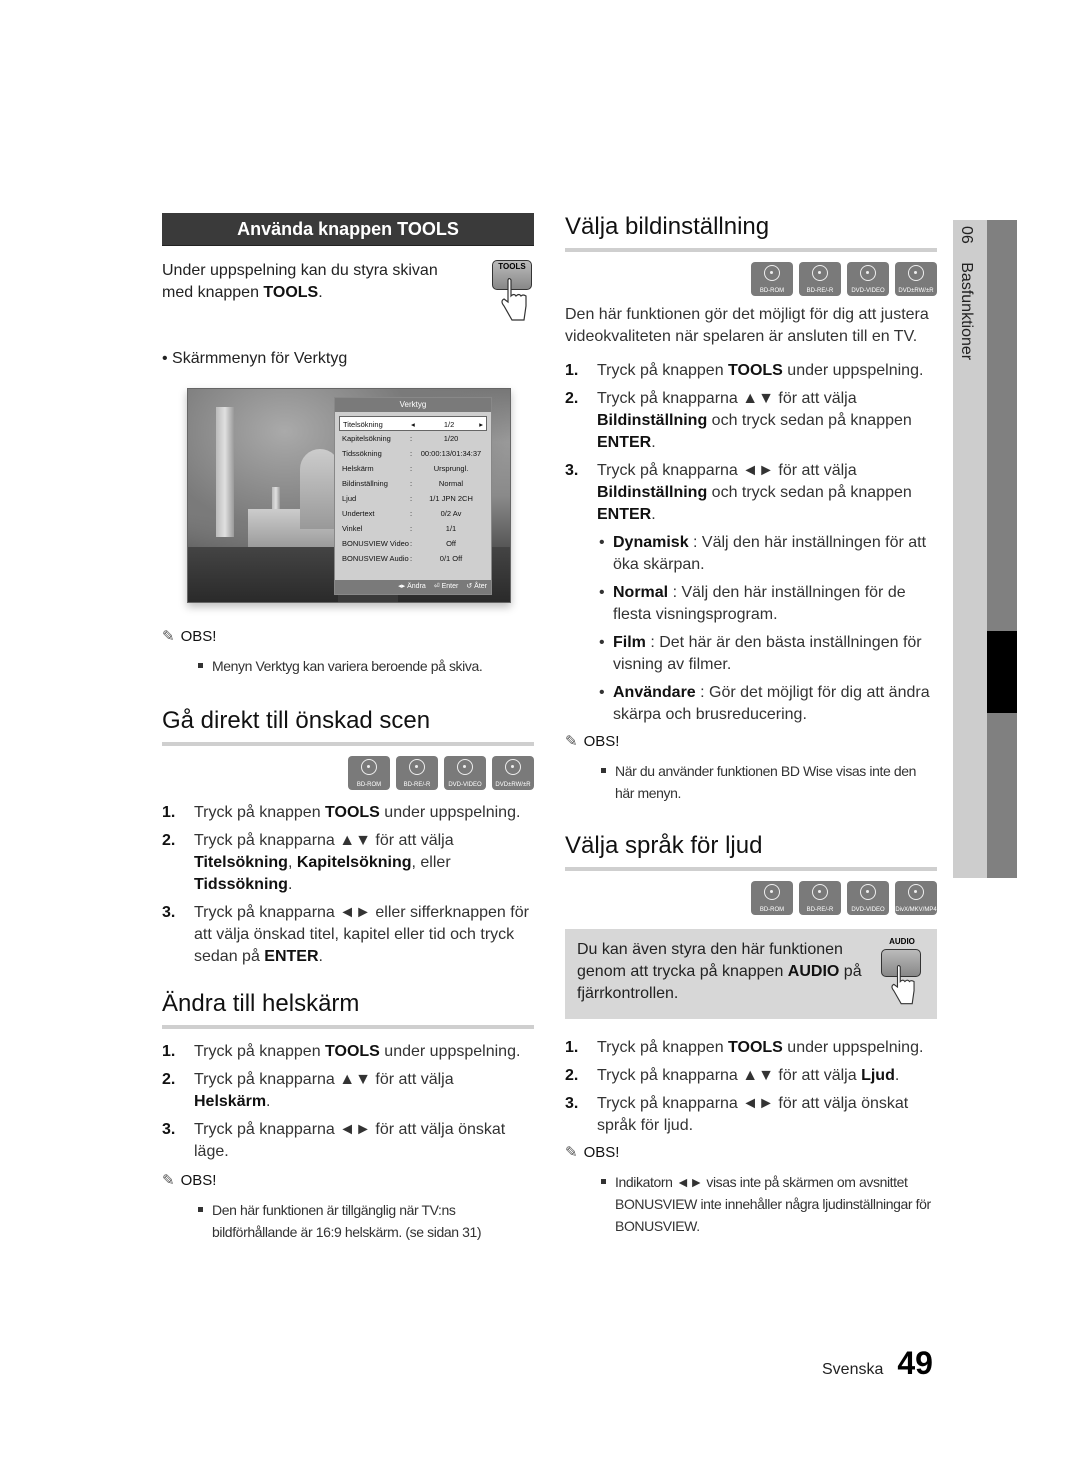  What do you see at coordinates (451, 513) in the screenshot?
I see `menu-row-value: 0/2 Av` at bounding box center [451, 513].